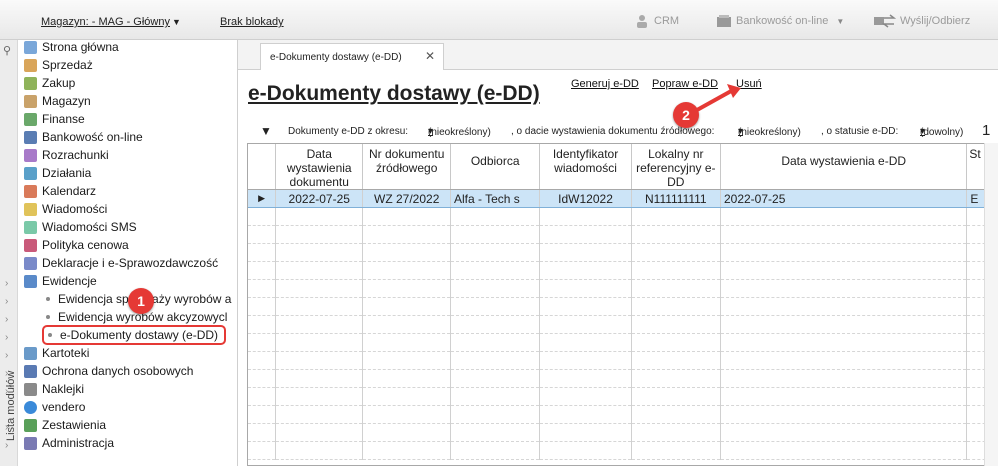 The width and height of the screenshot is (998, 466). I want to click on pin-icon: ⚲, so click(7, 50).